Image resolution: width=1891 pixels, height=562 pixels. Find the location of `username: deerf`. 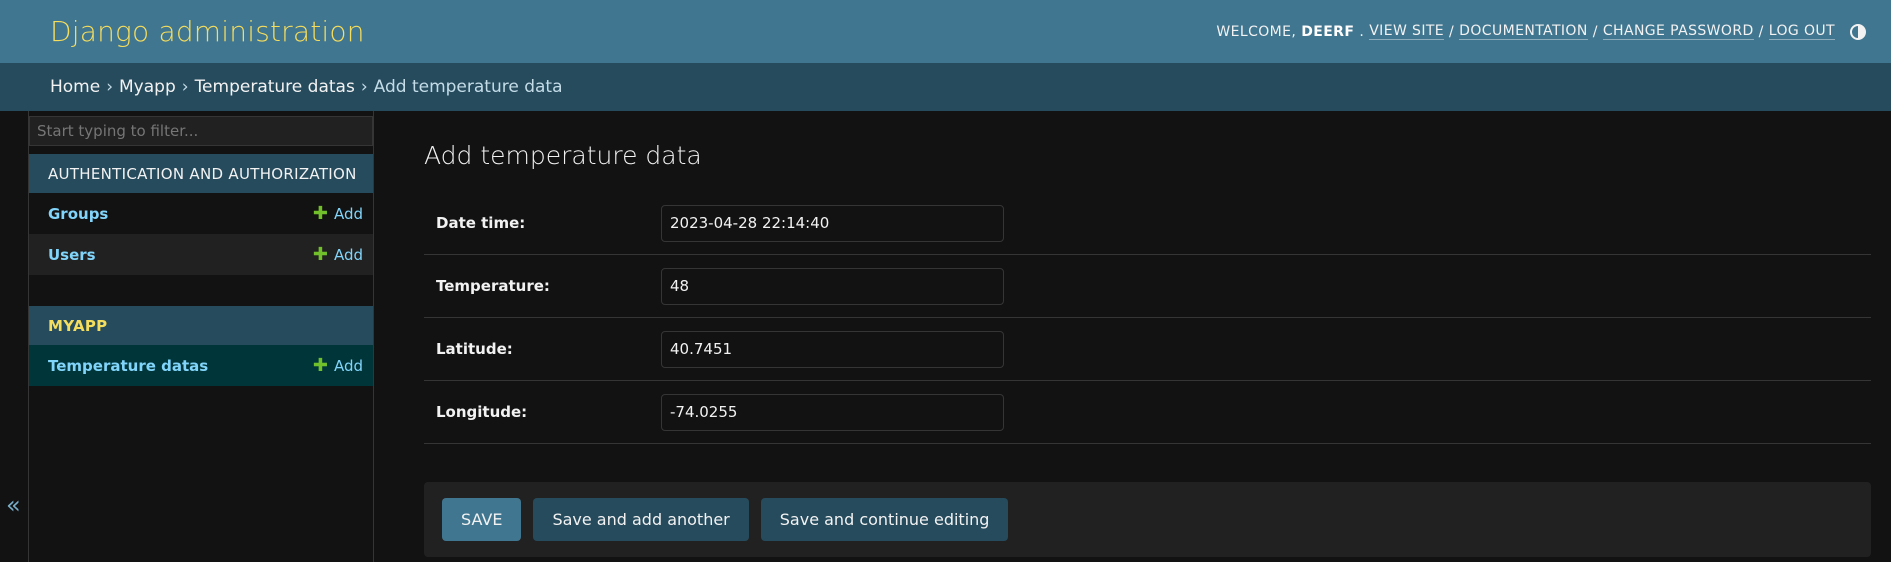

username: deerf is located at coordinates (1328, 31).